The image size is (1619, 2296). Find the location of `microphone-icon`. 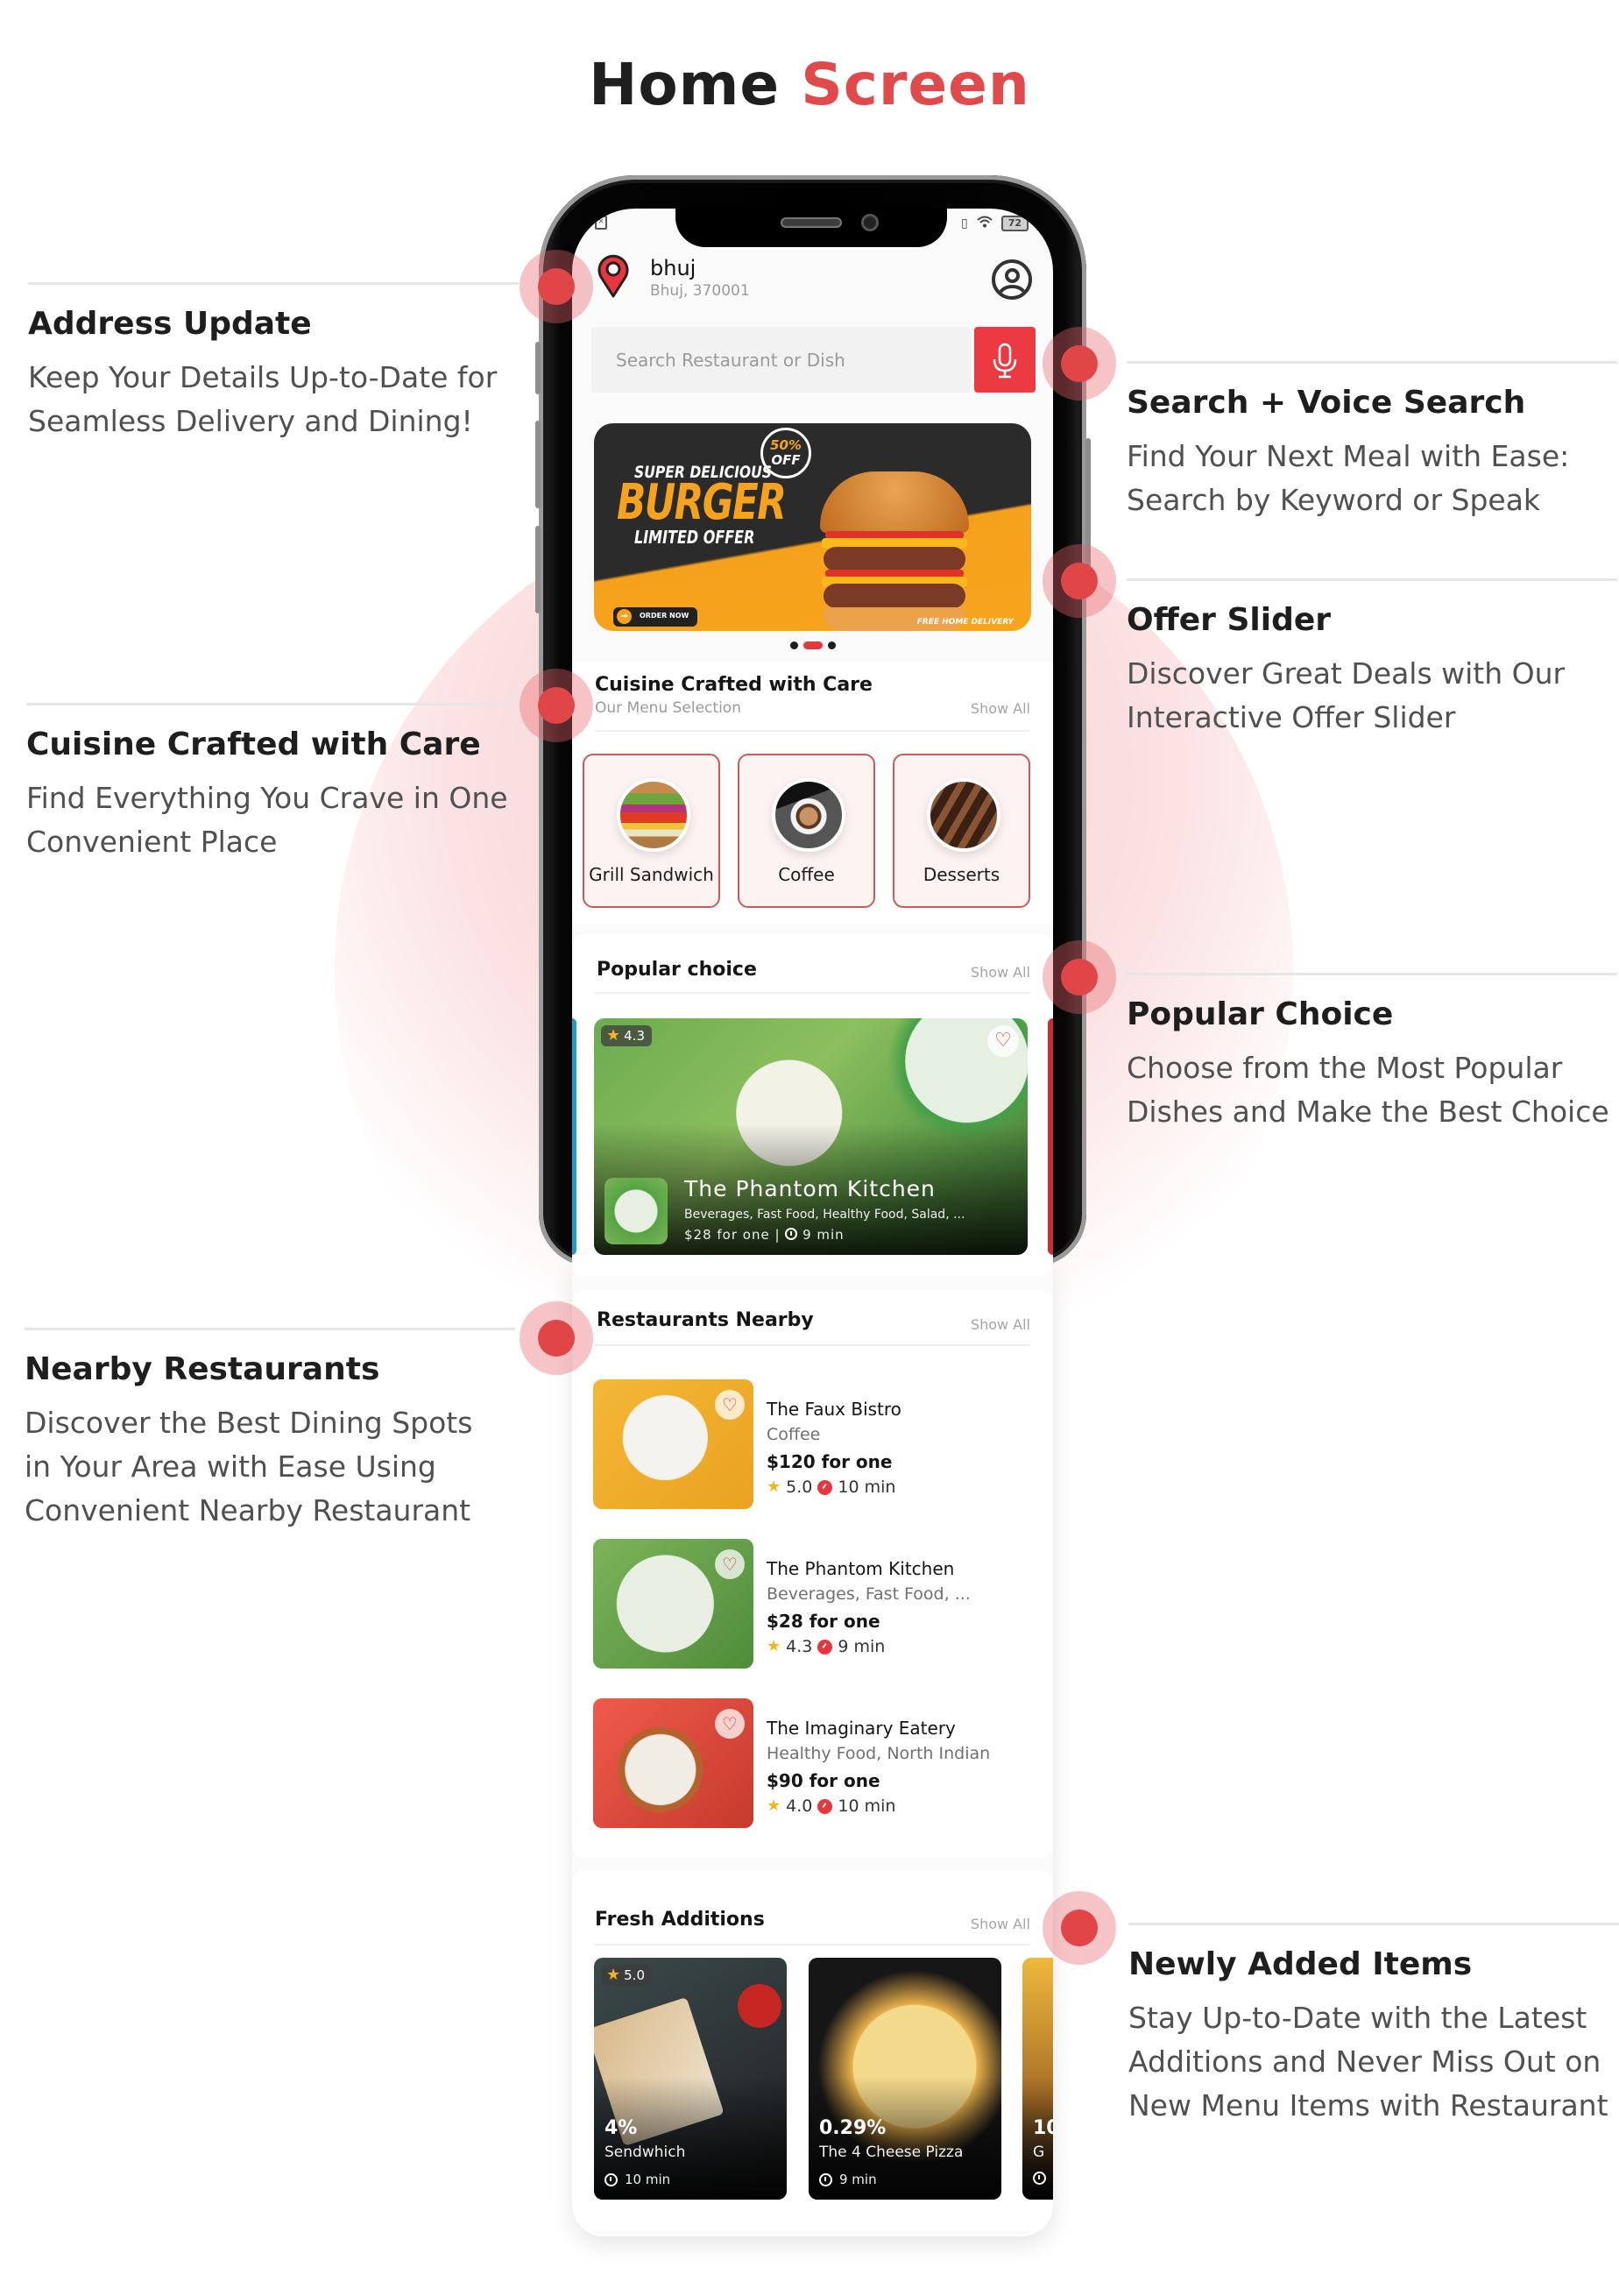

microphone-icon is located at coordinates (1005, 361).